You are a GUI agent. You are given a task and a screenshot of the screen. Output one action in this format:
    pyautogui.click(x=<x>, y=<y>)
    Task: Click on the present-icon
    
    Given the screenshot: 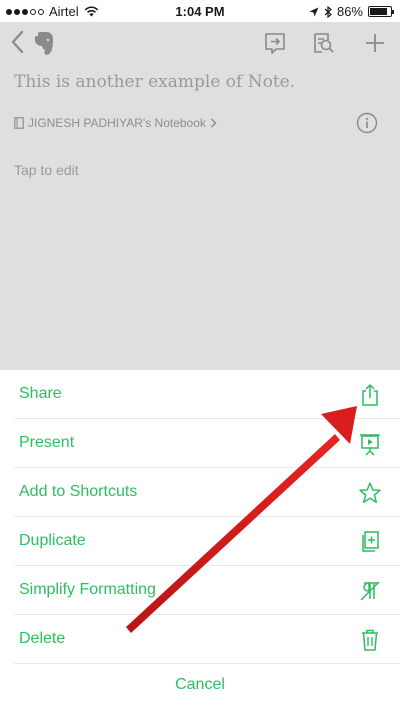 What is the action you would take?
    pyautogui.click(x=370, y=444)
    